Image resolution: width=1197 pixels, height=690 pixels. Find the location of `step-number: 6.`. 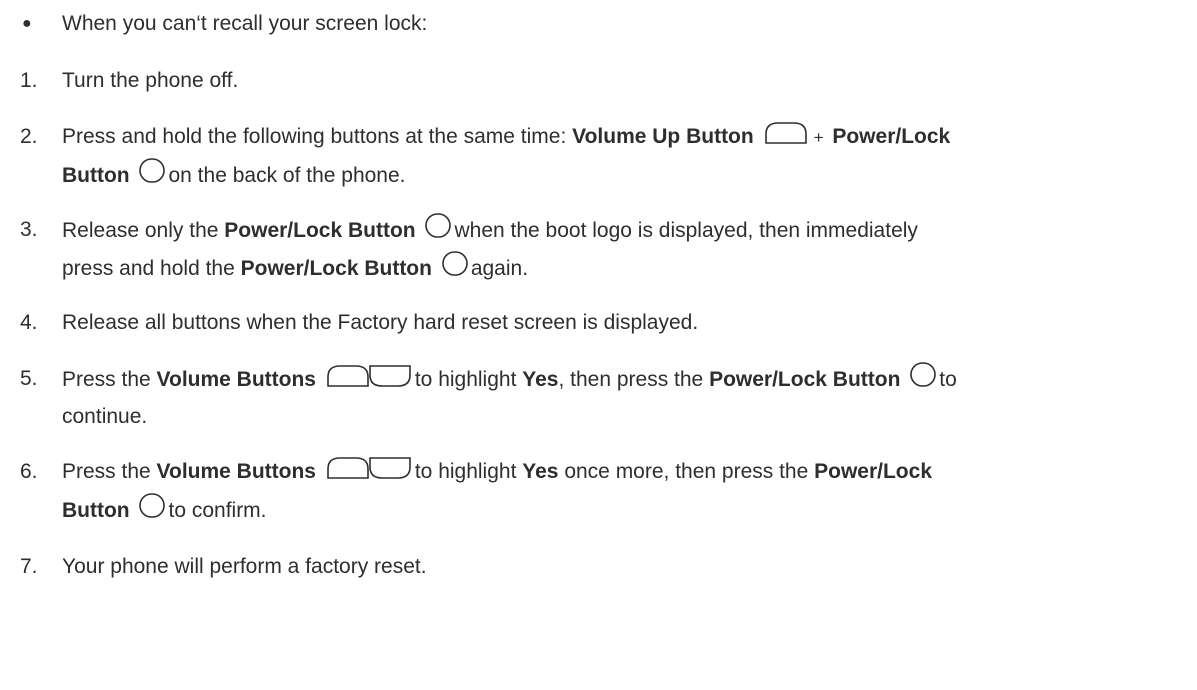

step-number: 6. is located at coordinates (29, 471).